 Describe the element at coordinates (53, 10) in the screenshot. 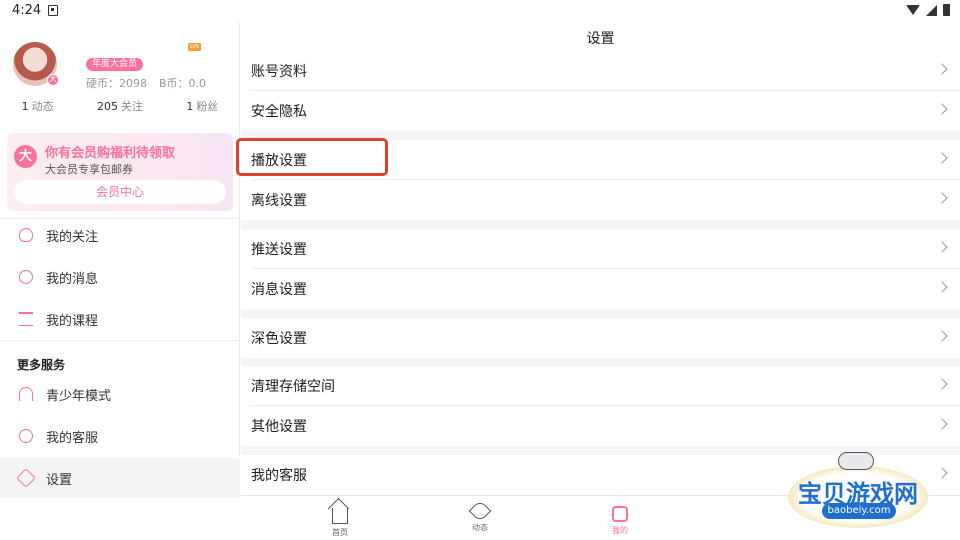

I see `notification-icon` at that location.